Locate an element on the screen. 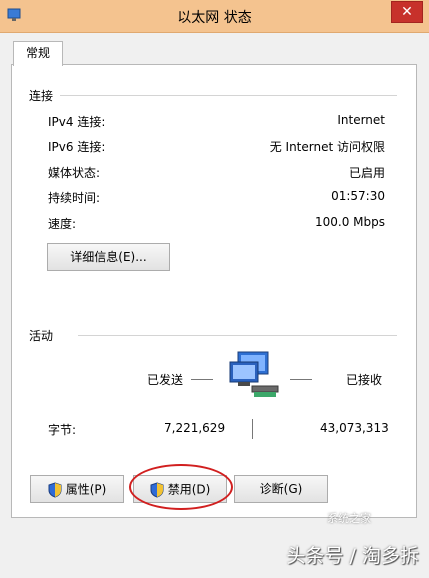 The height and width of the screenshot is (578, 429). ipv4-value: Internet is located at coordinates (361, 120).